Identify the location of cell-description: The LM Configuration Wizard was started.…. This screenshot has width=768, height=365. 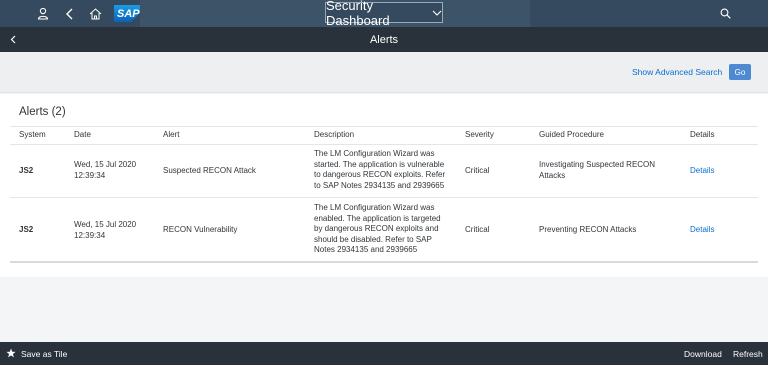
(379, 170).